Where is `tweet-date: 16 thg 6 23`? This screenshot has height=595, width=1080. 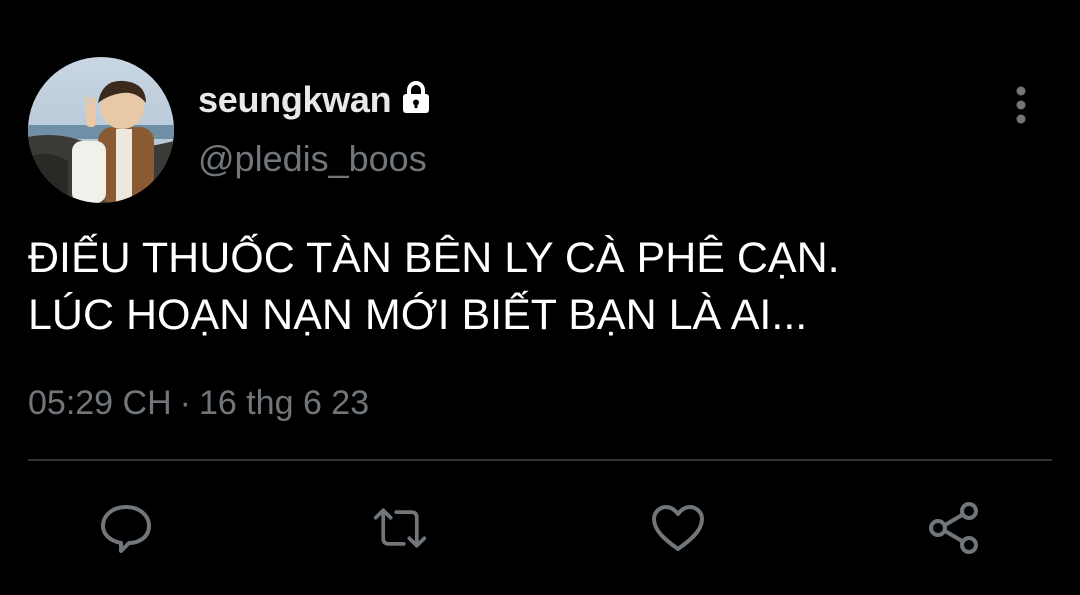
tweet-date: 16 thg 6 23 is located at coordinates (284, 403).